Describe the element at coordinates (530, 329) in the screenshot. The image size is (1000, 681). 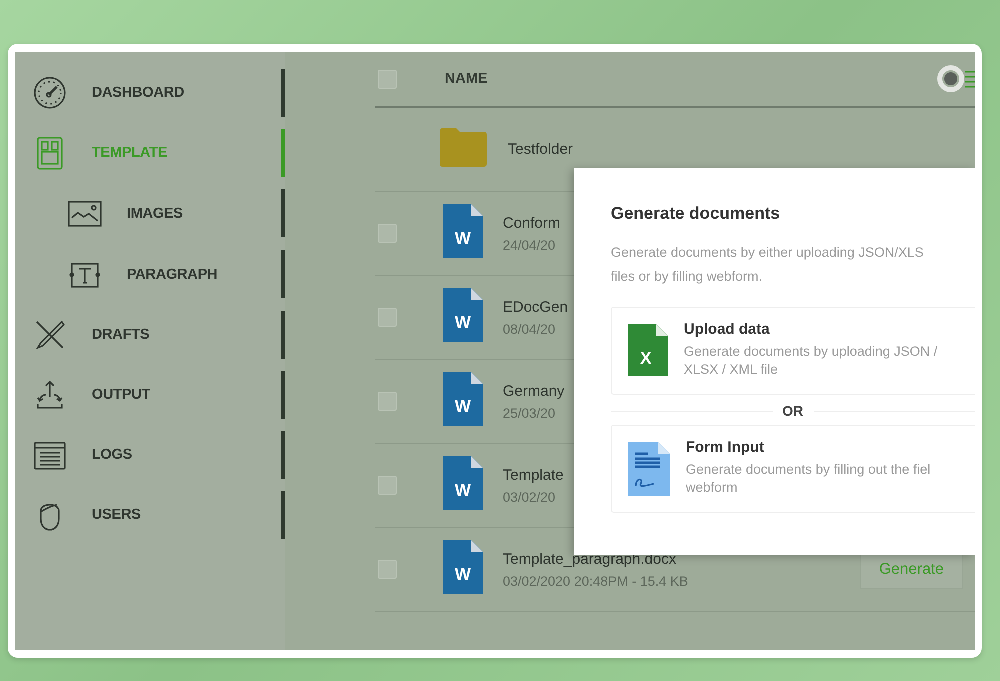
I see `file-details: 08/04/20` at that location.